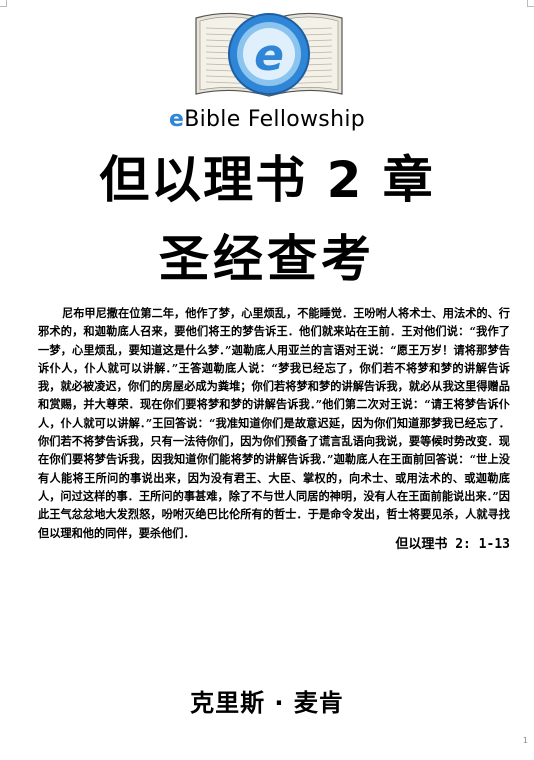 The height and width of the screenshot is (760, 534). I want to click on logo-letter: e, so click(269, 55).